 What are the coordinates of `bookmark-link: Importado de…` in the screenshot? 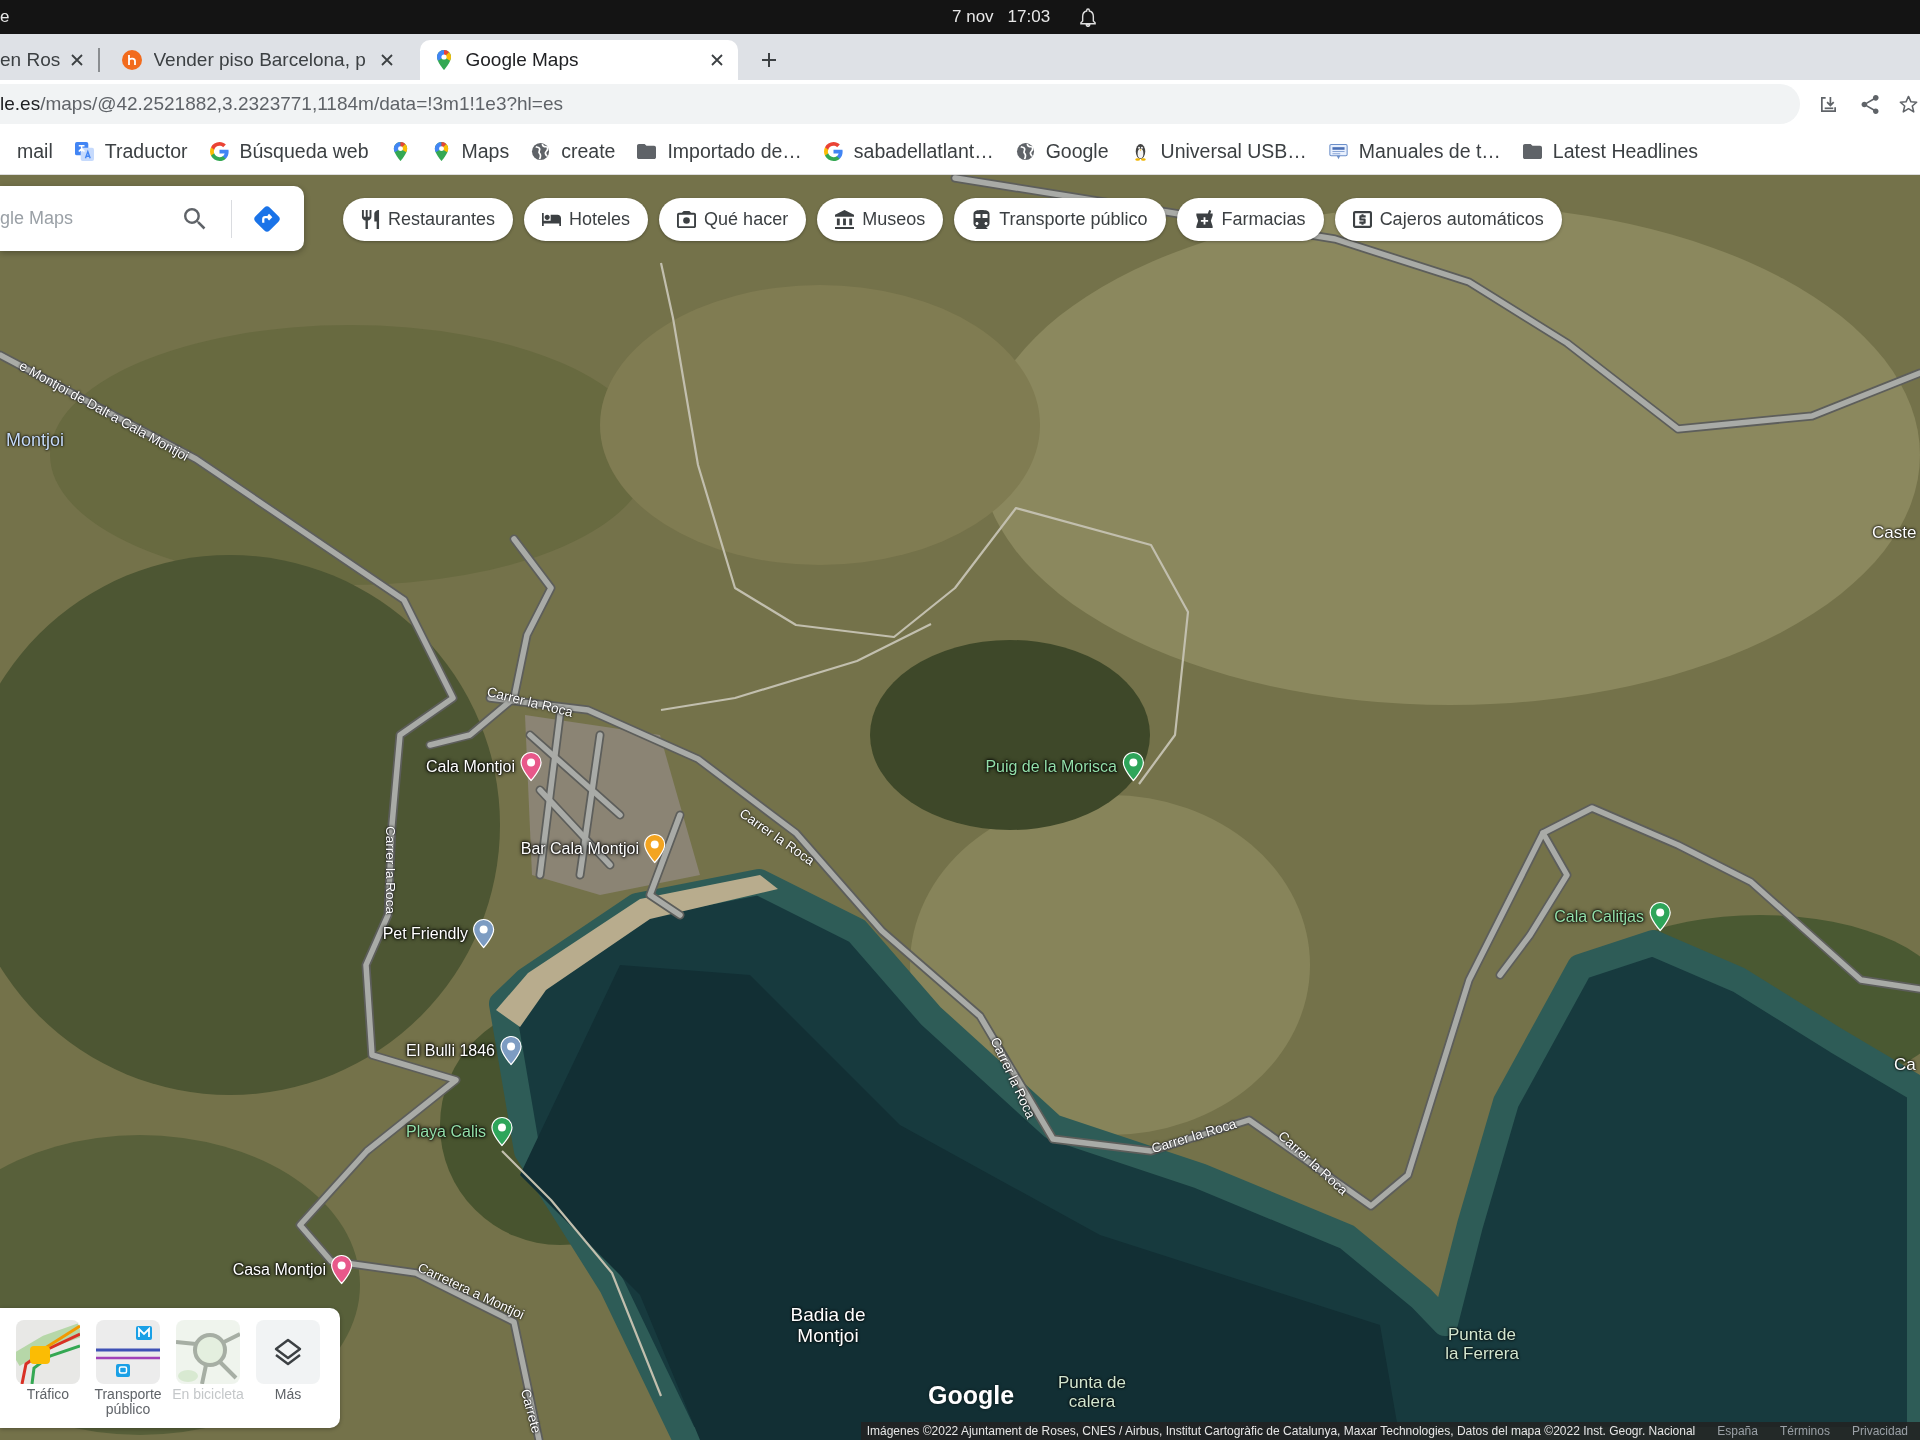 It's located at (719, 151).